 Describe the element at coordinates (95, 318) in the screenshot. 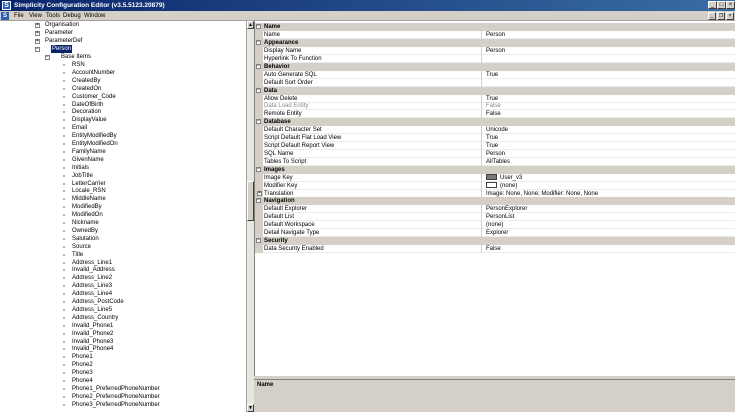

I see `tree-item-address-country: Address_Country` at that location.